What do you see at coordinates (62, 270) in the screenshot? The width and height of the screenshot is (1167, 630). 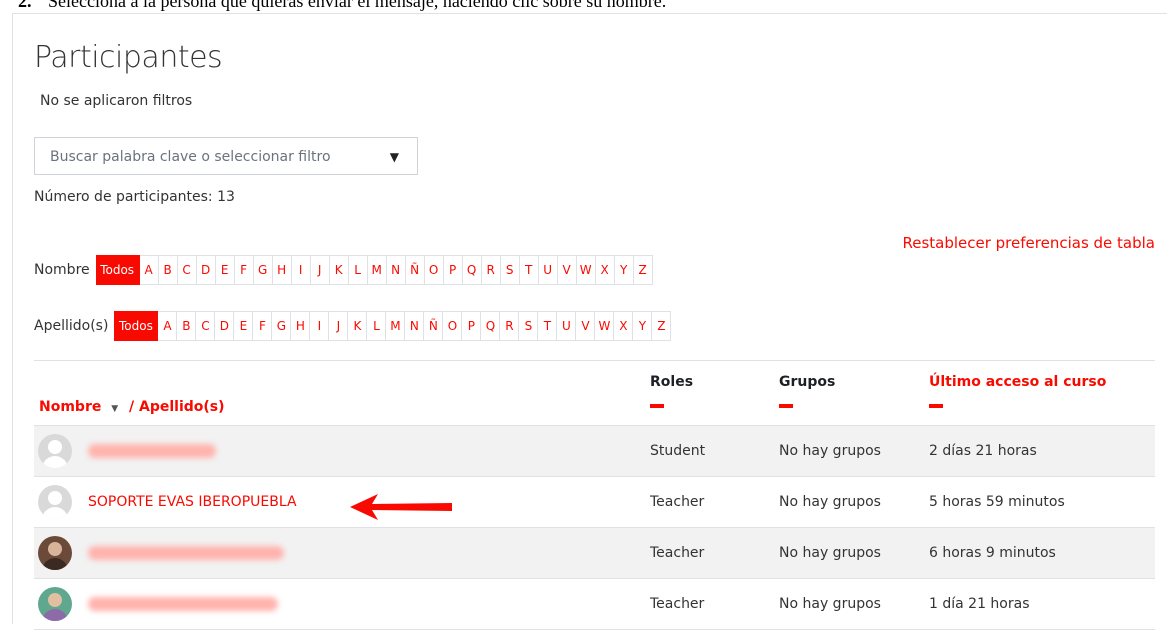 I see `first-name-initials-label: Nombre` at bounding box center [62, 270].